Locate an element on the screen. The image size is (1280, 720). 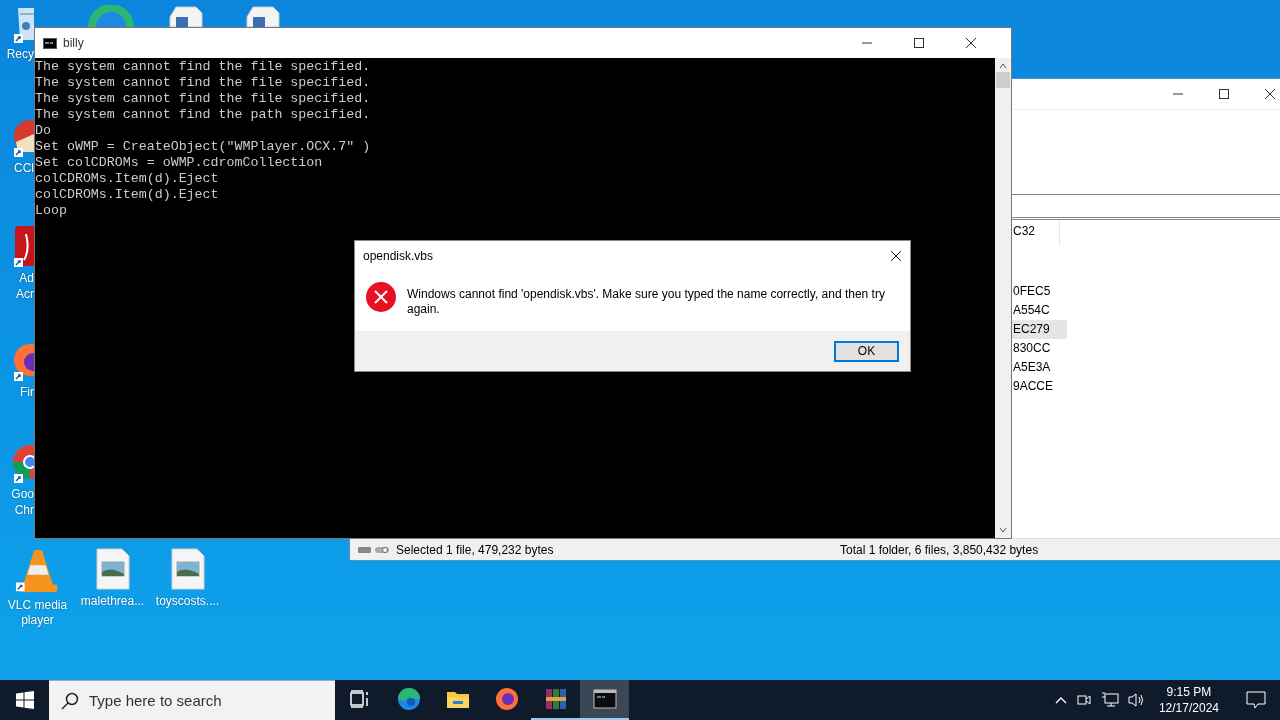
network-icon is located at coordinates (1109, 700).